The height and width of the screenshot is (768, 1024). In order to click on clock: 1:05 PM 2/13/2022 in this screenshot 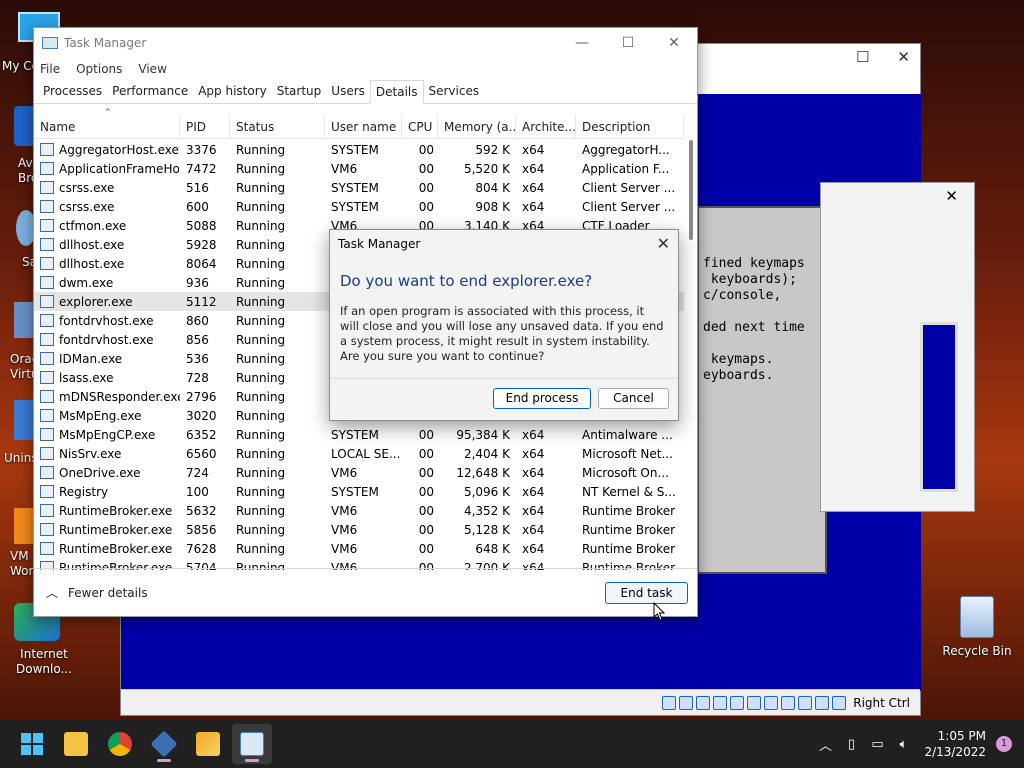, I will do `click(955, 744)`.